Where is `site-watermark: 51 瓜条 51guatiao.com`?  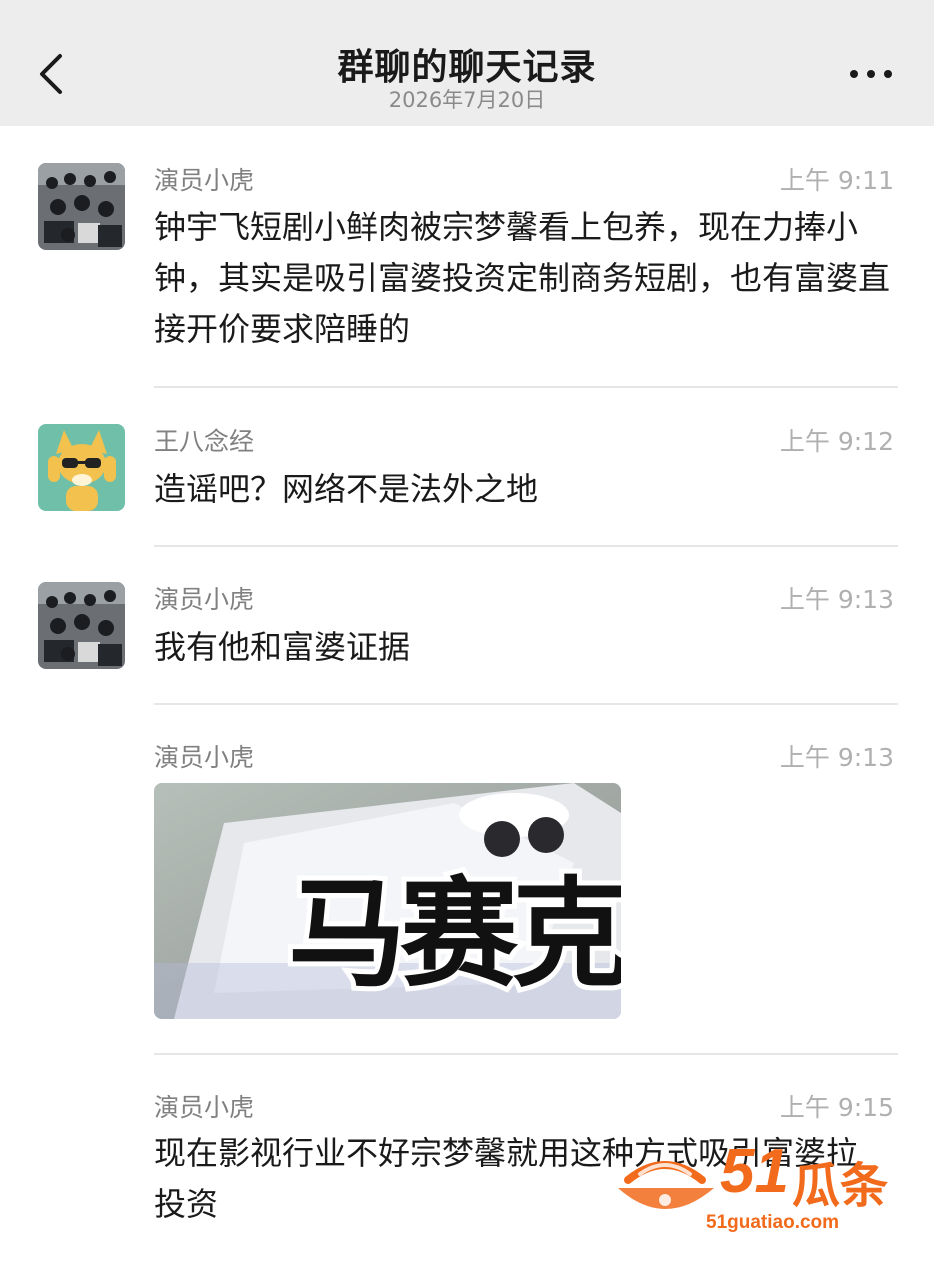
site-watermark: 51 瓜条 51guatiao.com is located at coordinates (760, 1186).